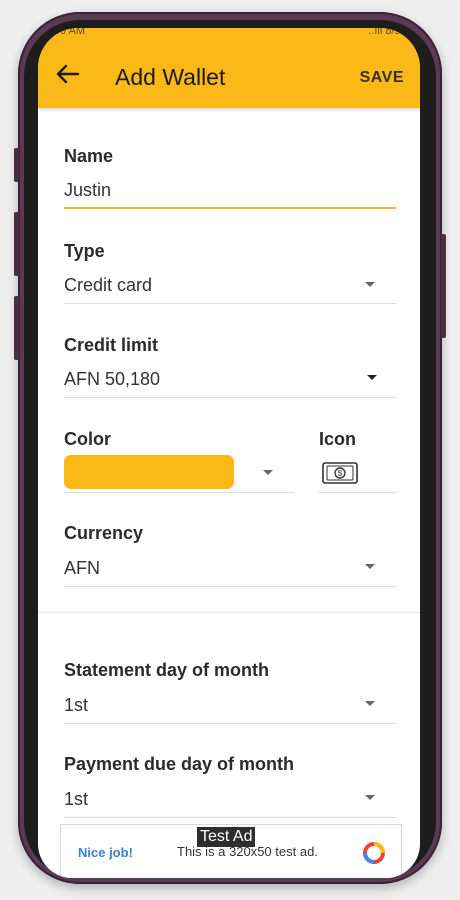 Image resolution: width=460 pixels, height=900 pixels. What do you see at coordinates (16, 328) in the screenshot?
I see `phone-volume-down-button` at bounding box center [16, 328].